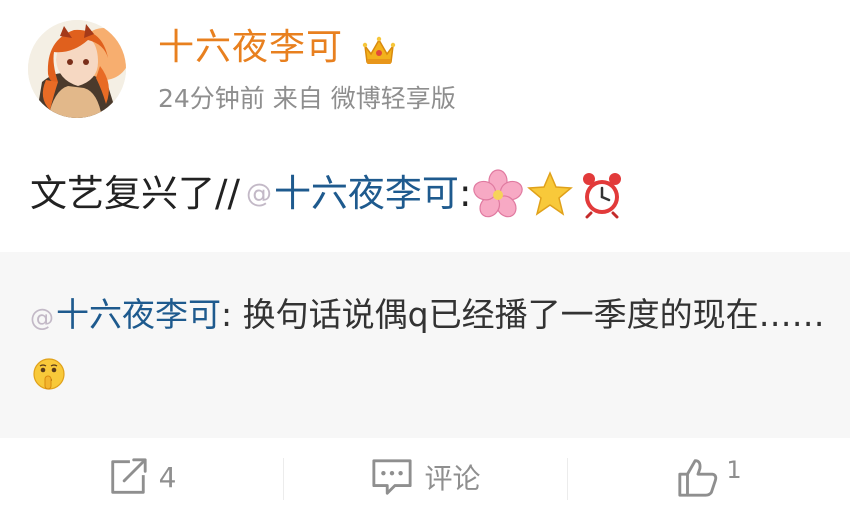 The image size is (850, 516). I want to click on post-text: 文艺复兴了, so click(122, 193).